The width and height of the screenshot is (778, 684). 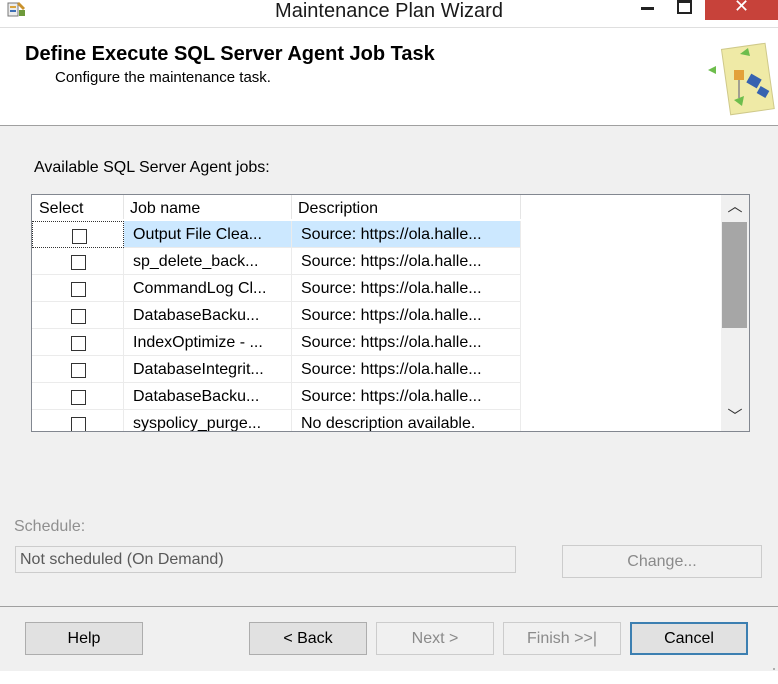 What do you see at coordinates (741, 80) in the screenshot?
I see `wizard-task-icon` at bounding box center [741, 80].